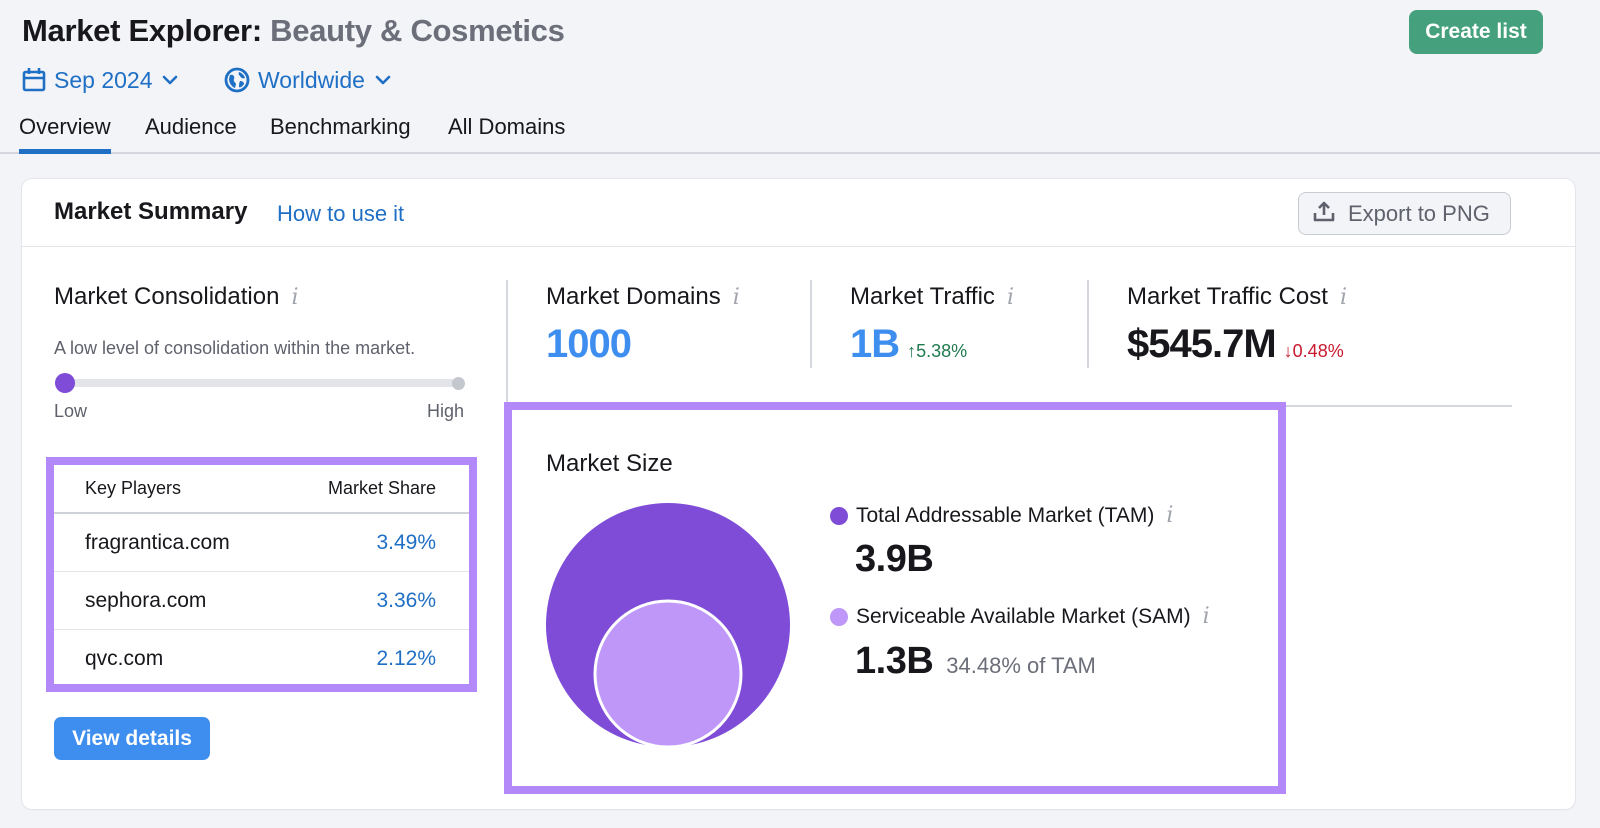  I want to click on page-title: Market Explorer: Beauty & Cosmetics, so click(293, 31).